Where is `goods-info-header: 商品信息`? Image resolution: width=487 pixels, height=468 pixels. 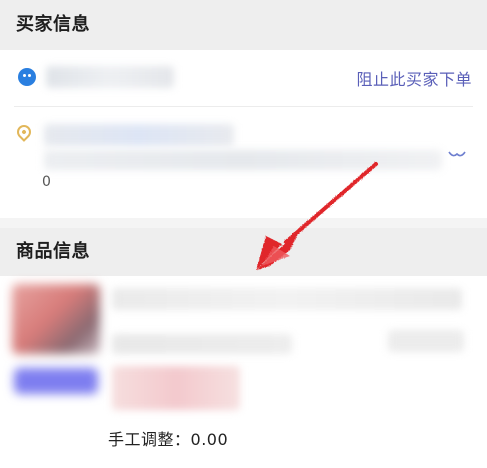 goods-info-header: 商品信息 is located at coordinates (243, 252).